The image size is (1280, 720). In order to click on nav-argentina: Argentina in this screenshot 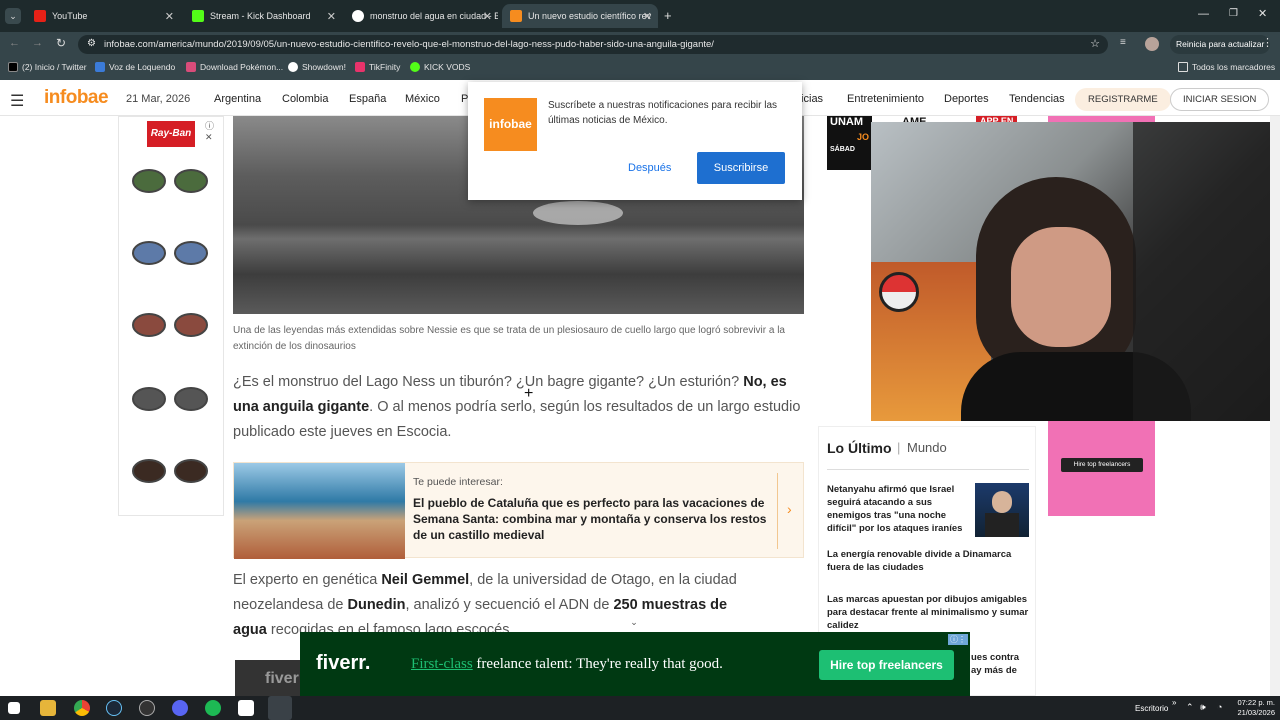, I will do `click(237, 99)`.